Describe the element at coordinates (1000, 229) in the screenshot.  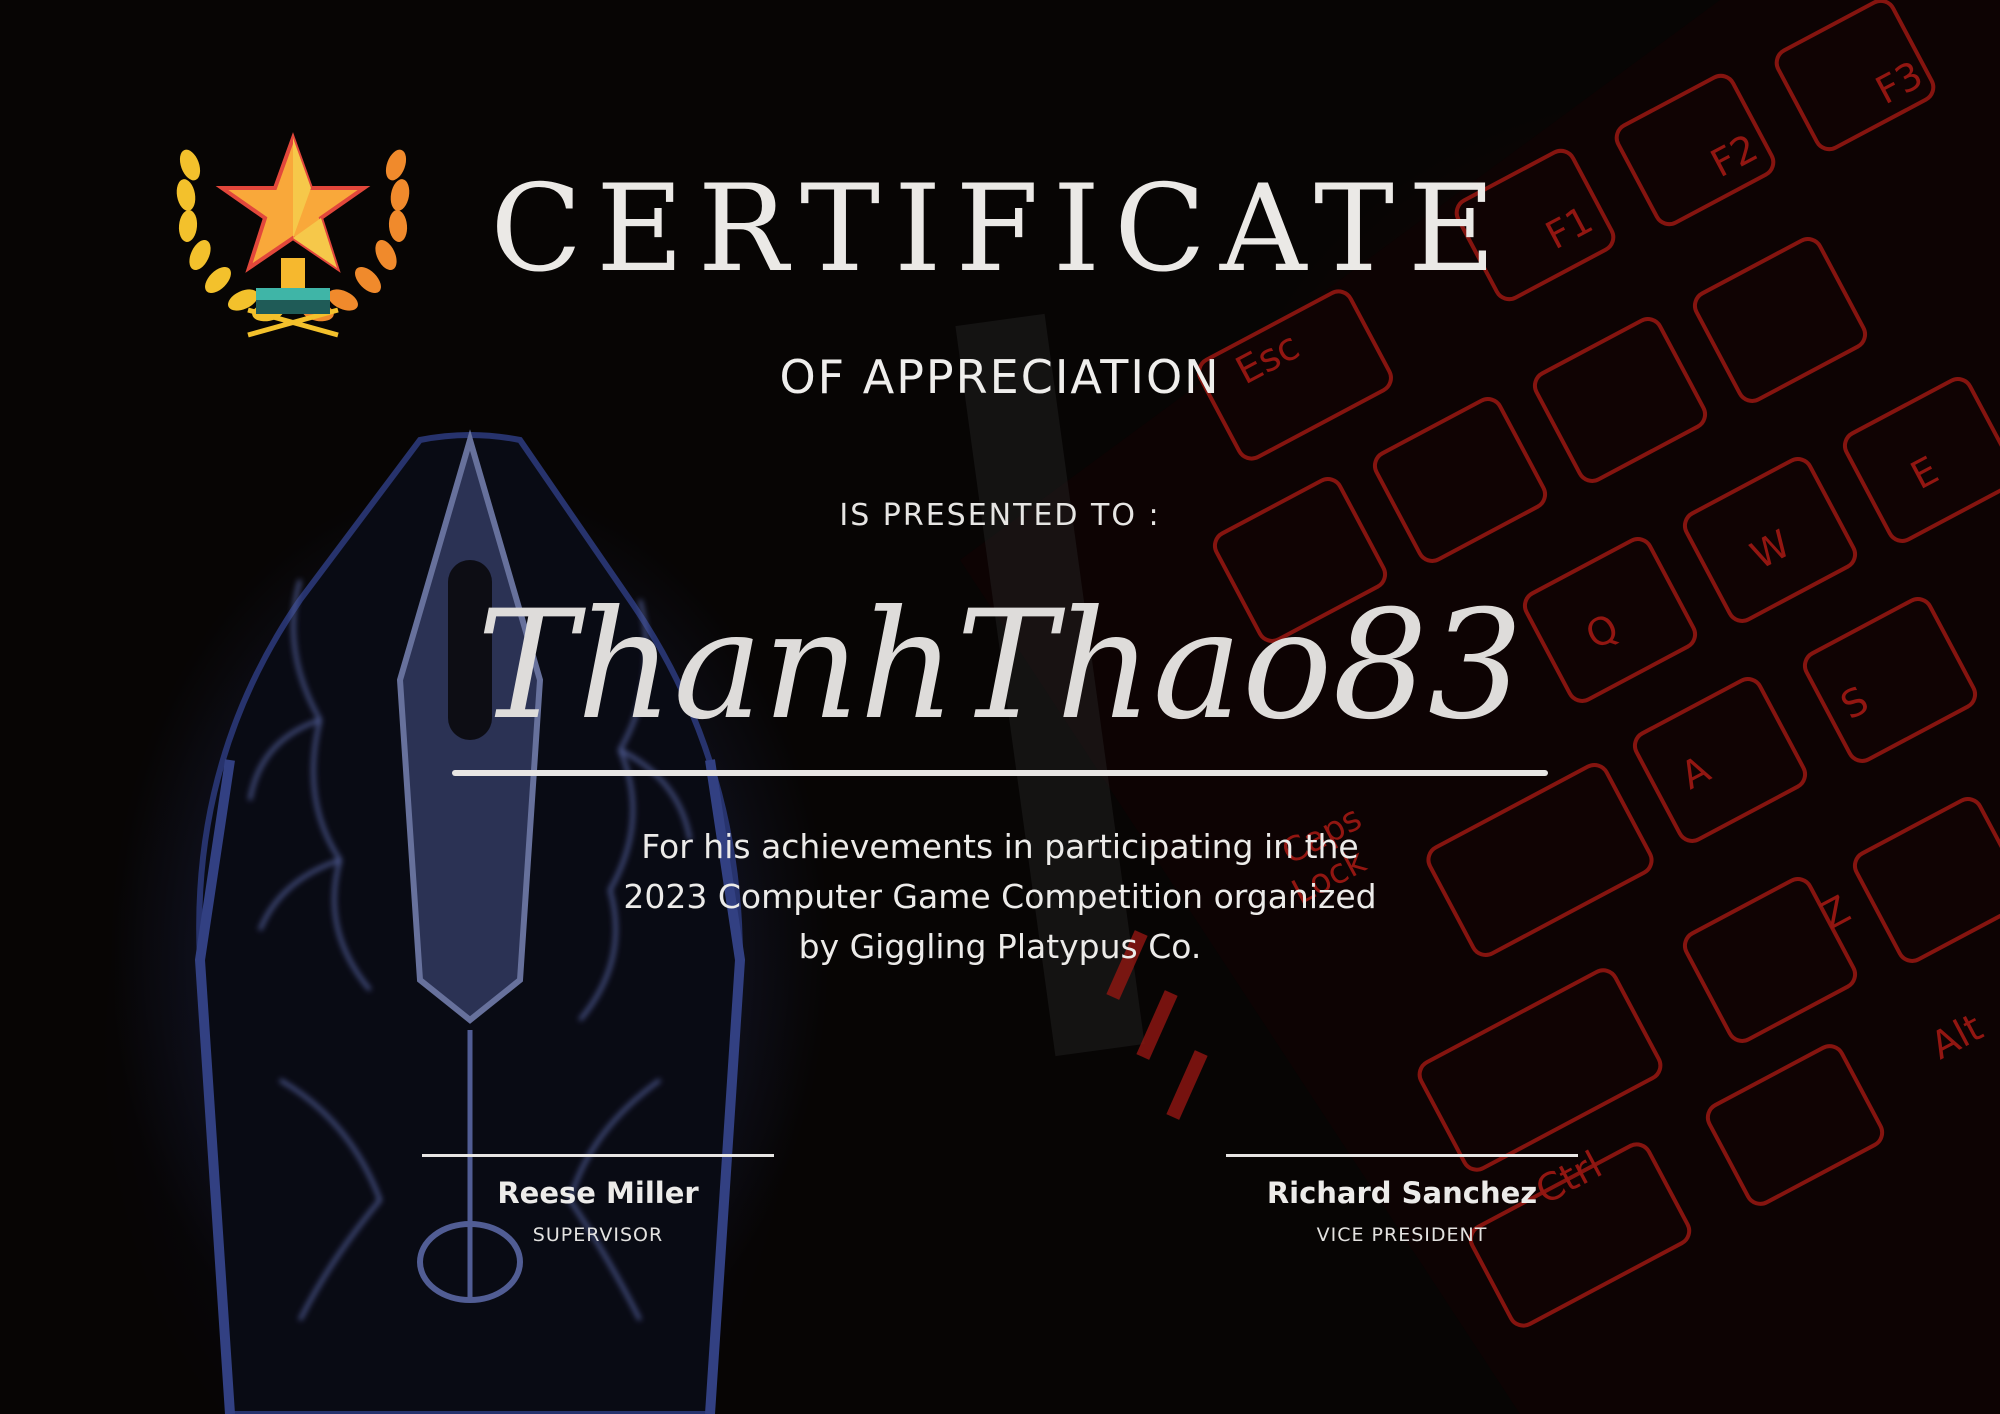
I see `certificate-title: CERTIFICATE` at that location.